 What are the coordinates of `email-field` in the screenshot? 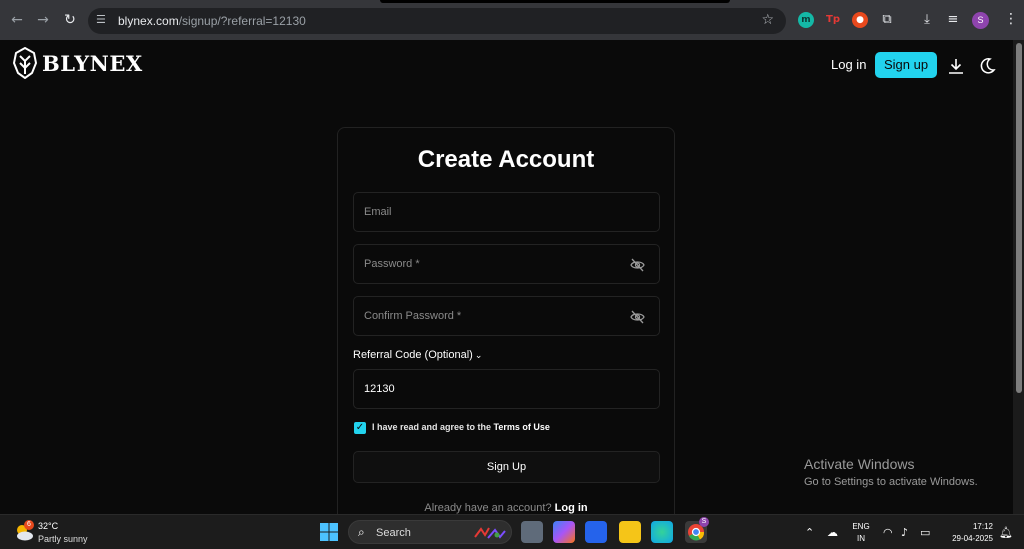 It's located at (506, 212).